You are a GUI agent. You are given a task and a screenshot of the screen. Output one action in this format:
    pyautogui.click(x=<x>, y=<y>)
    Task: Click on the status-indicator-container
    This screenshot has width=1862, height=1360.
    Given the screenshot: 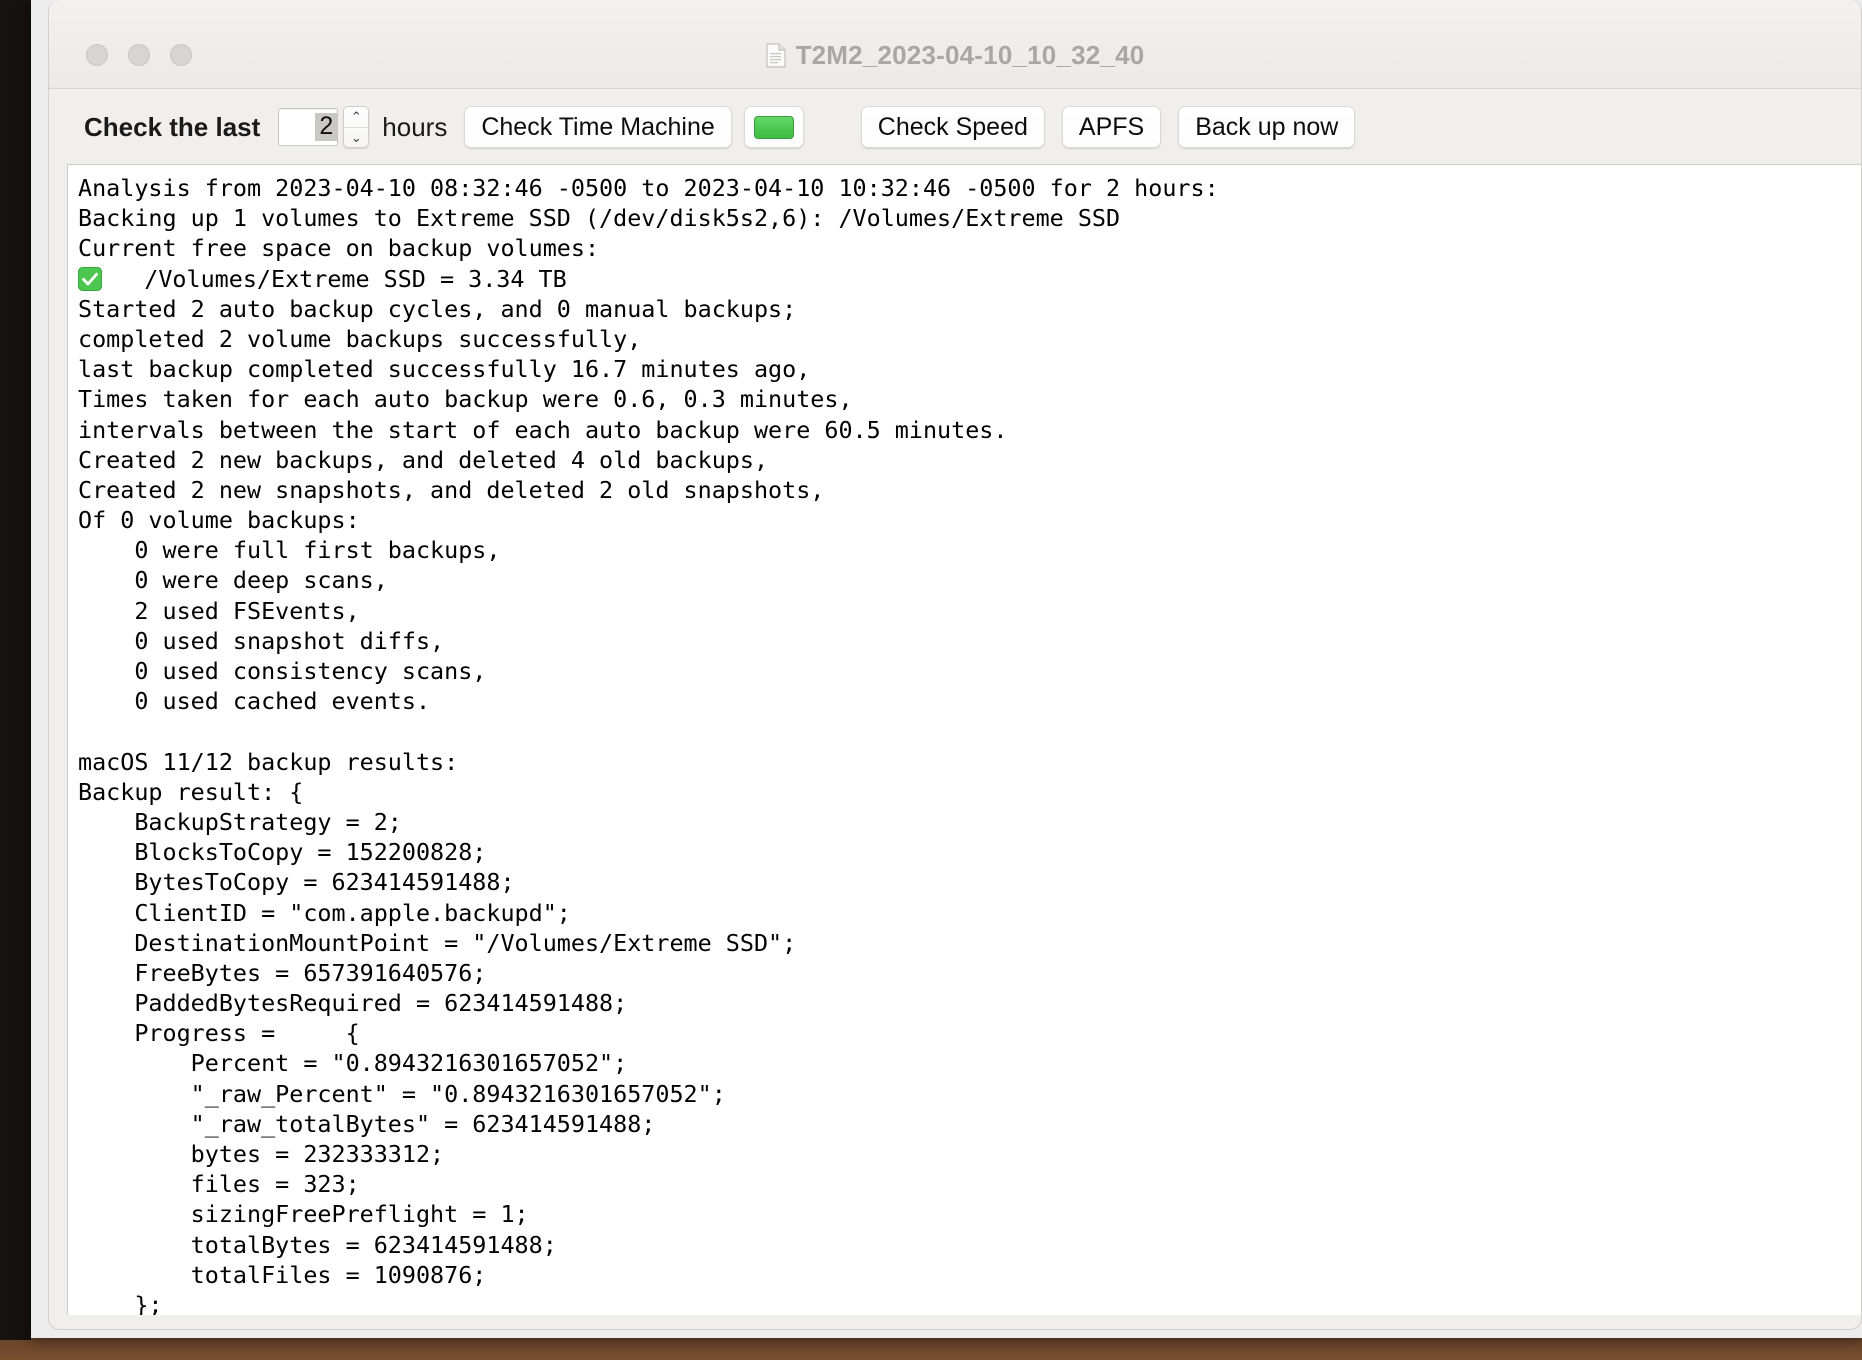 What is the action you would take?
    pyautogui.click(x=773, y=127)
    